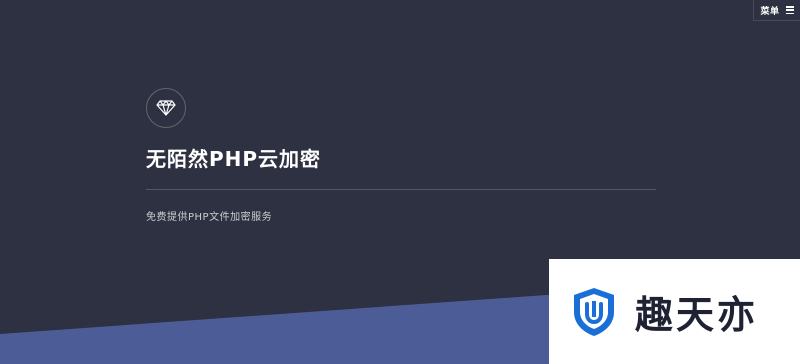 The height and width of the screenshot is (364, 800). What do you see at coordinates (770, 11) in the screenshot?
I see `menu-label: 菜单` at bounding box center [770, 11].